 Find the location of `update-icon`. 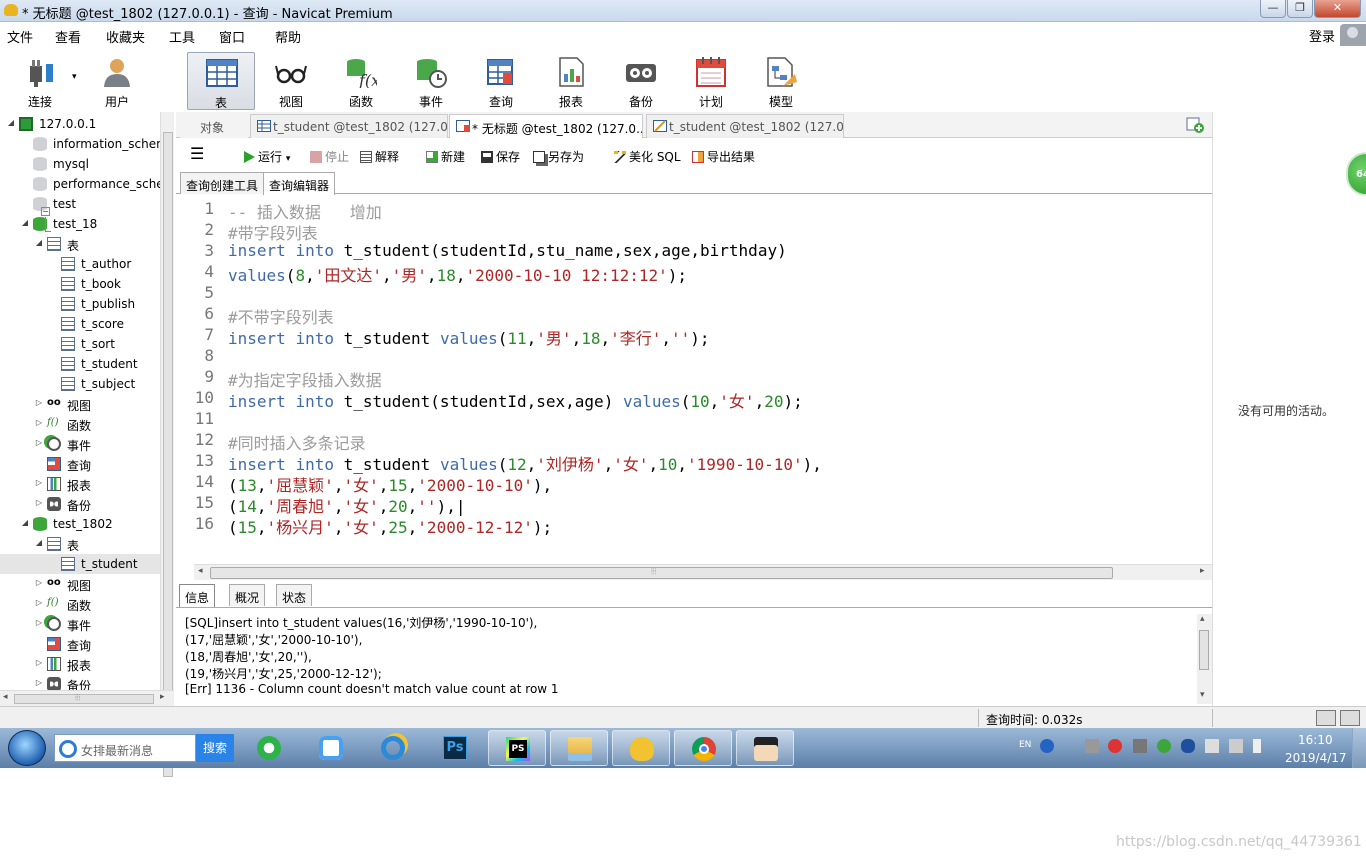

update-icon is located at coordinates (1164, 746).